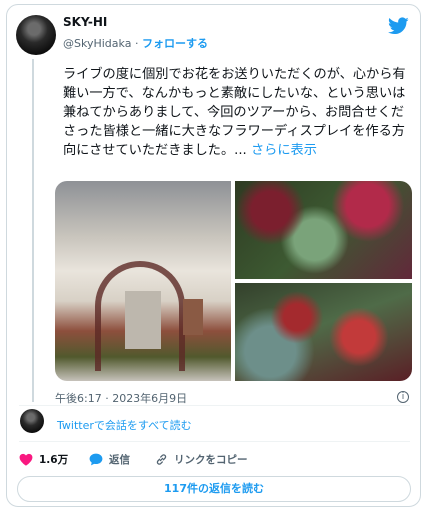 The width and height of the screenshot is (429, 512). What do you see at coordinates (211, 460) in the screenshot?
I see `copy-link-label: リンクをコピー` at bounding box center [211, 460].